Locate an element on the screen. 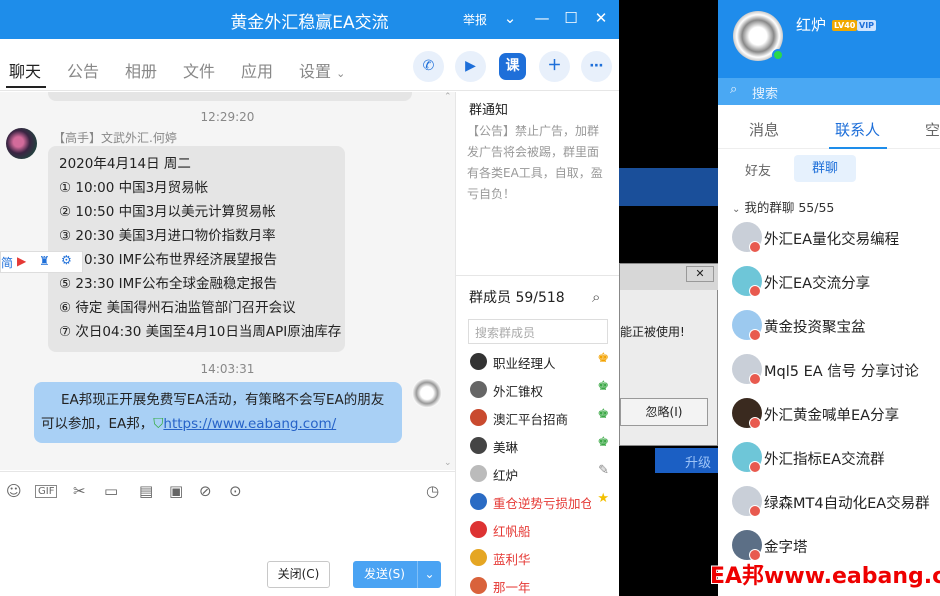 This screenshot has width=940, height=596. dialog-message: 能正被使用! is located at coordinates (652, 332).